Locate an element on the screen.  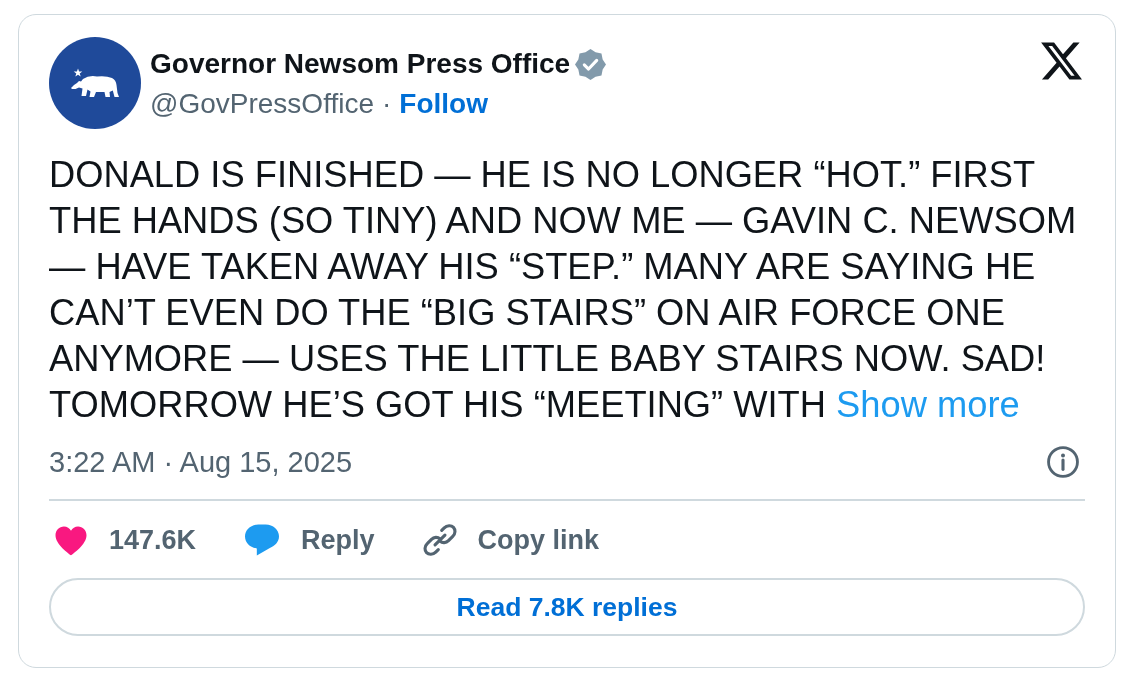
x-logo-icon is located at coordinates (1061, 61).